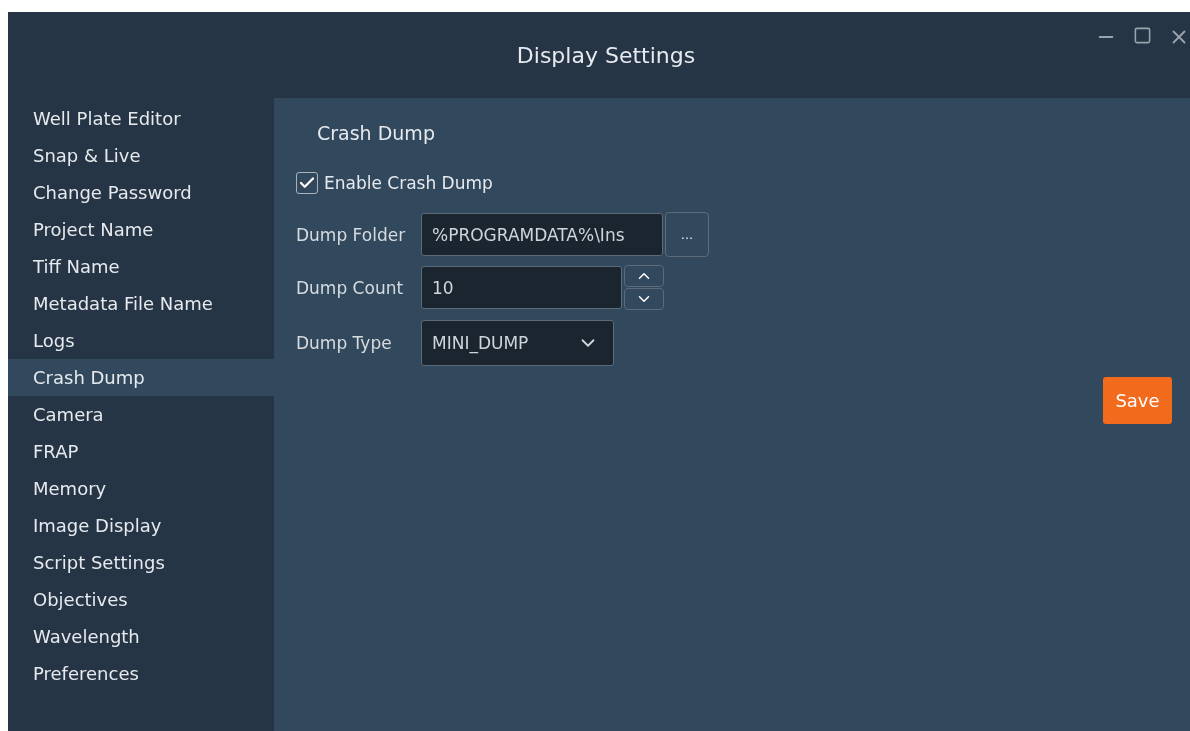  Describe the element at coordinates (350, 287) in the screenshot. I see `field-label: Dump Count` at that location.